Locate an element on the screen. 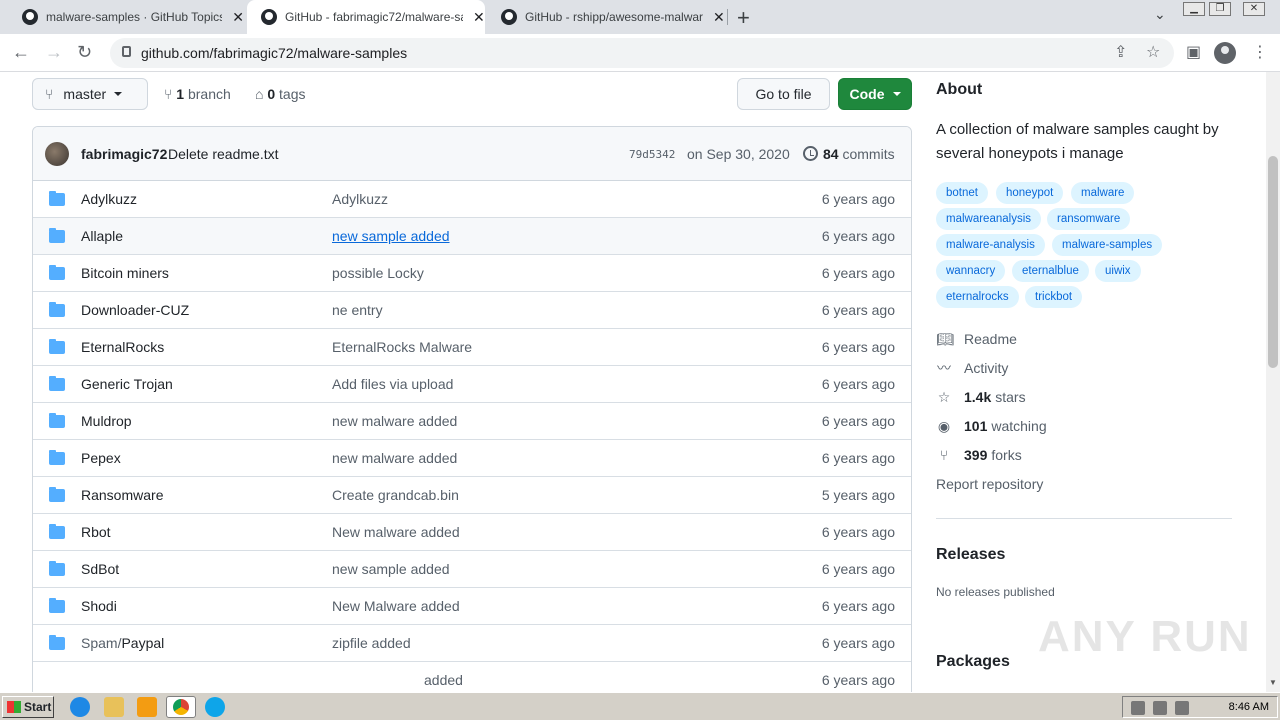 The image size is (1280, 720). commit-message-link: added is located at coordinates (443, 680).